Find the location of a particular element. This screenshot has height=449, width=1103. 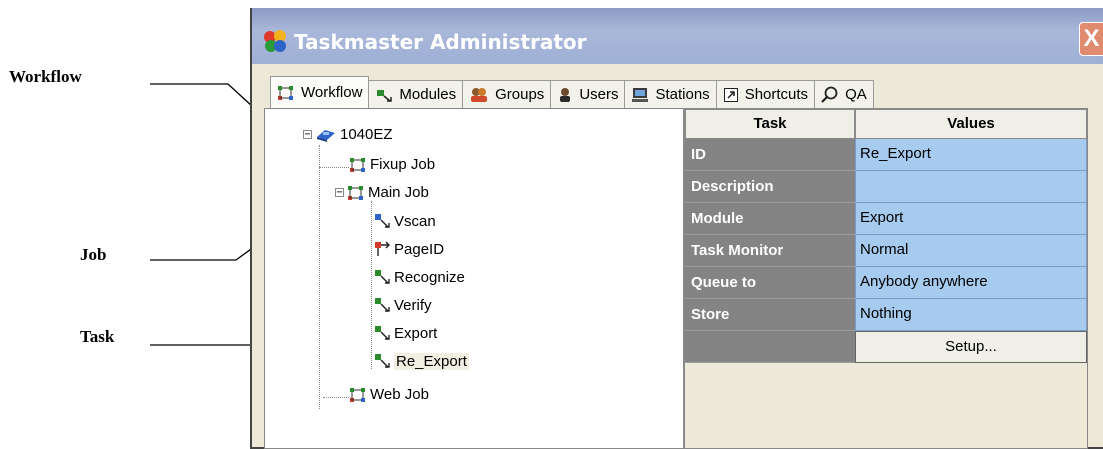

tab-groups: Groups is located at coordinates (507, 94).